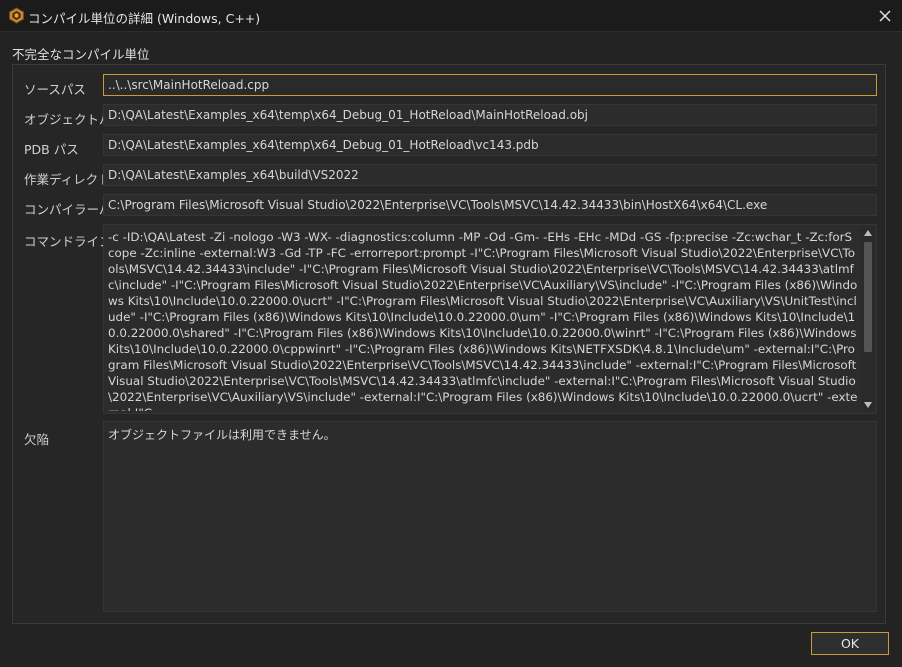  Describe the element at coordinates (68, 241) in the screenshot. I see `command-line-label: コマンドライン` at that location.